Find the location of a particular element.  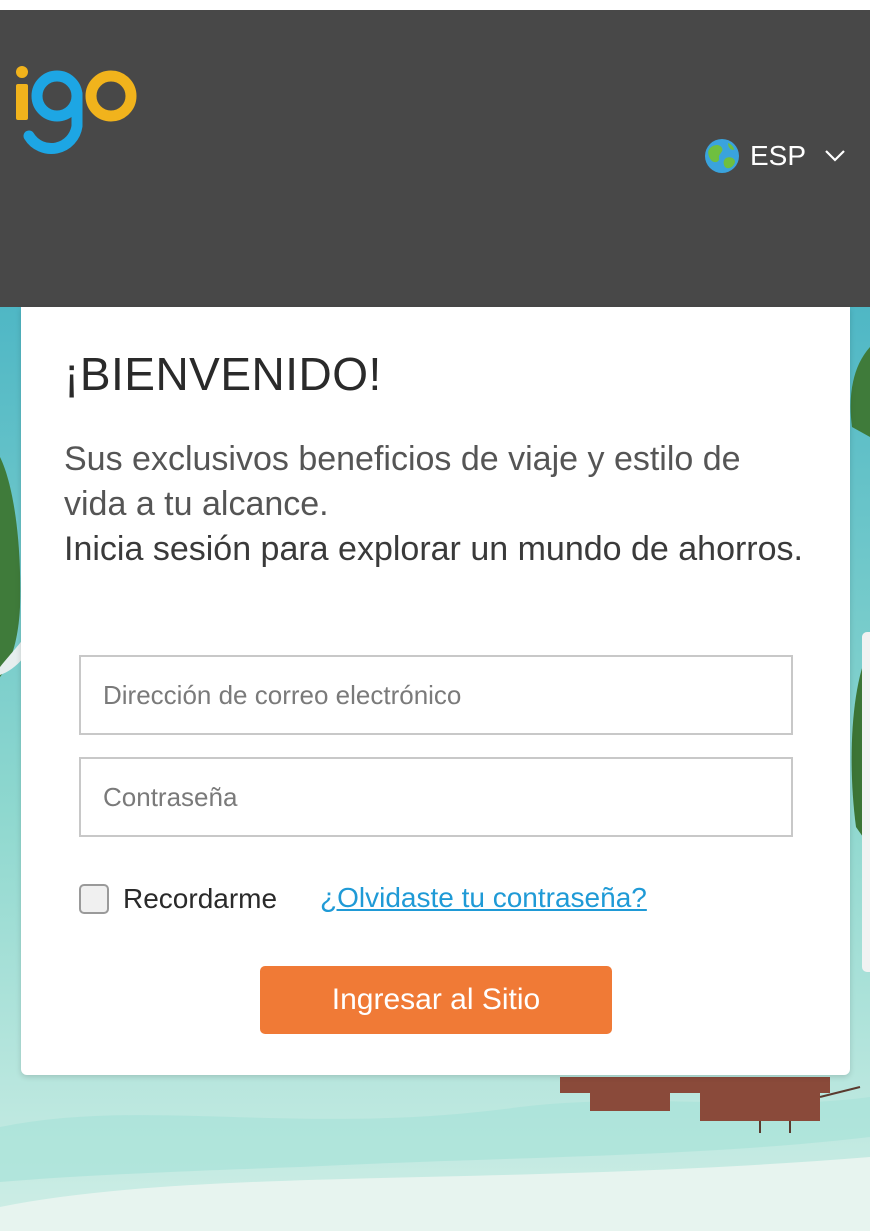

remember-me-row: Recordarme is located at coordinates (178, 899).